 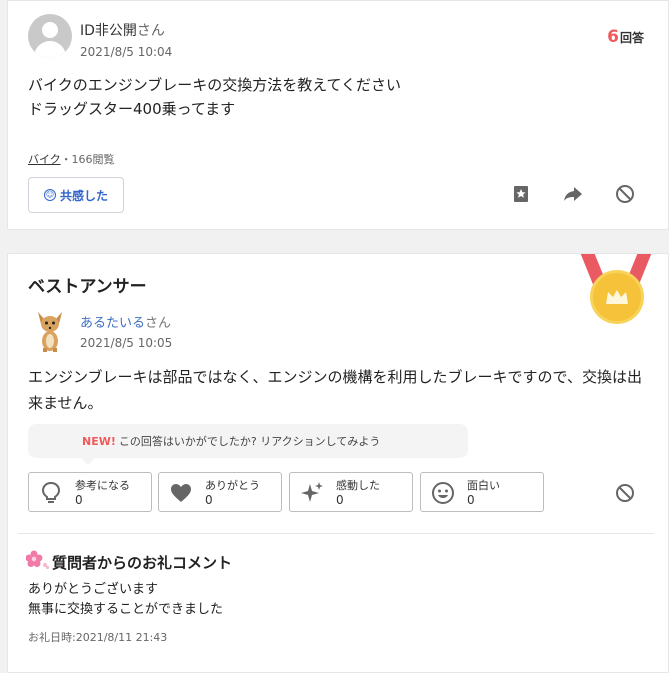 I want to click on thanks-comment-date: お礼日時:2021/8/11 21:43, so click(x=98, y=637).